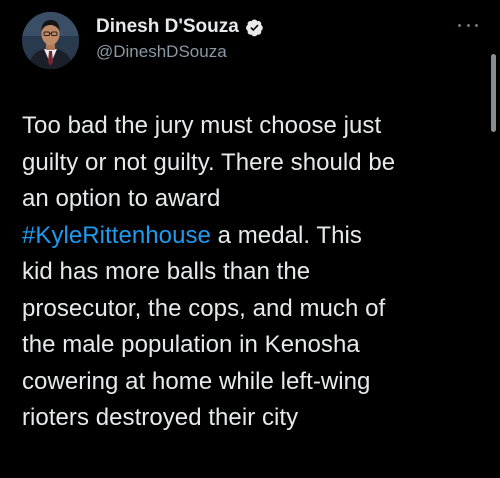 The image size is (500, 478). Describe the element at coordinates (160, 417) in the screenshot. I see `tweet-text-line: rioters destroyed their city` at that location.